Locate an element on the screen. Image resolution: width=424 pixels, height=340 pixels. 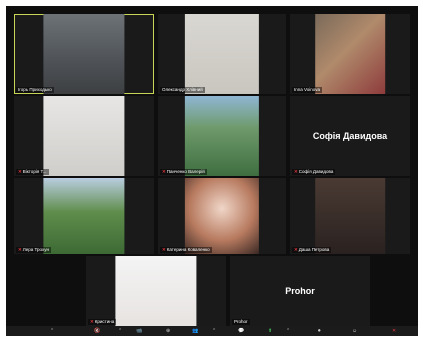
participant-tile-kateryna: ✕Катерина Коваленко is located at coordinates (222, 216).